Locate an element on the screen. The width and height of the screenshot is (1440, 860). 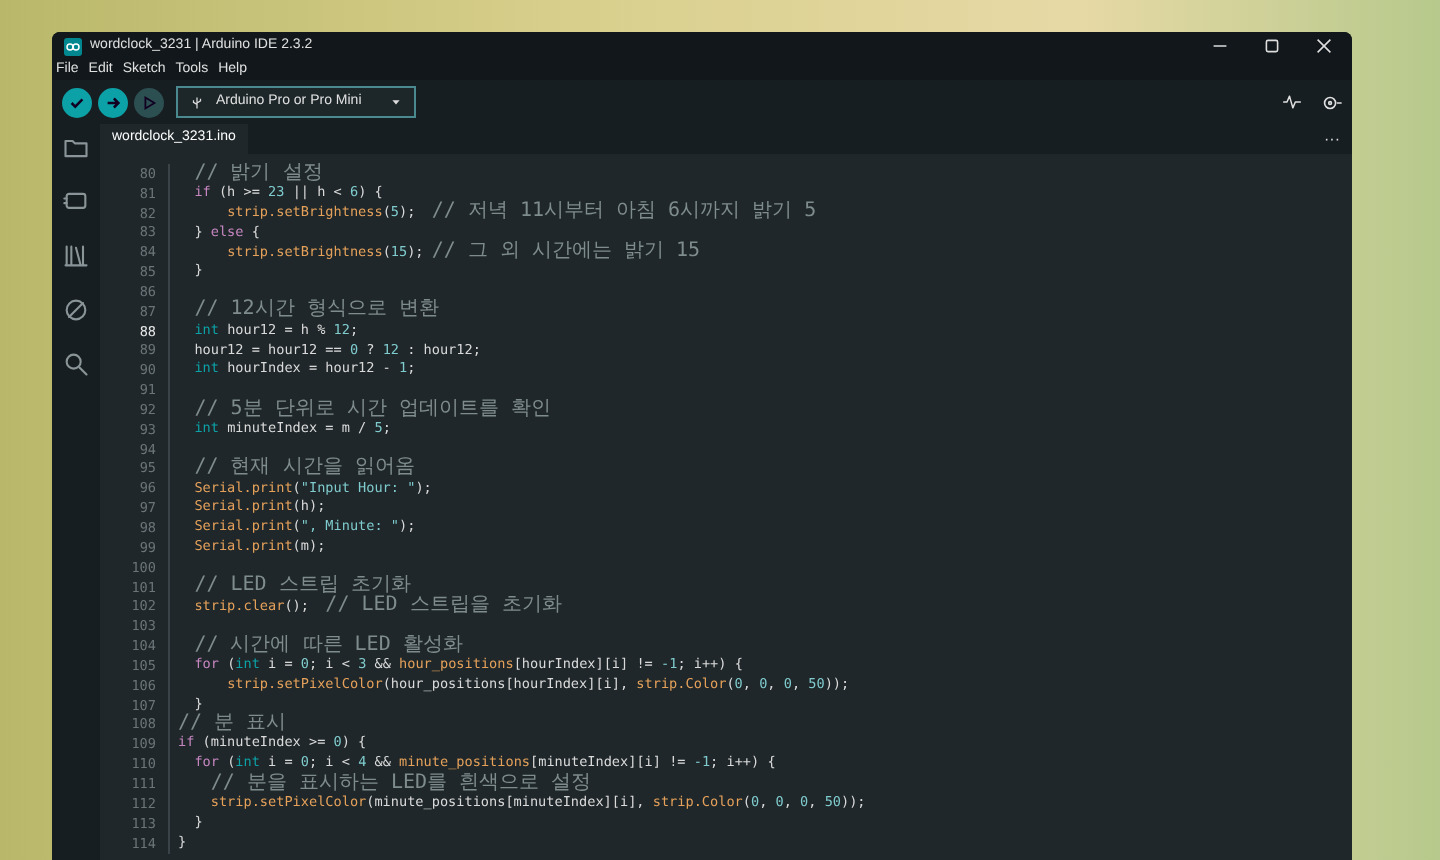
code-line: // 시간에 따른 LED 활성화 is located at coordinates (327, 646).